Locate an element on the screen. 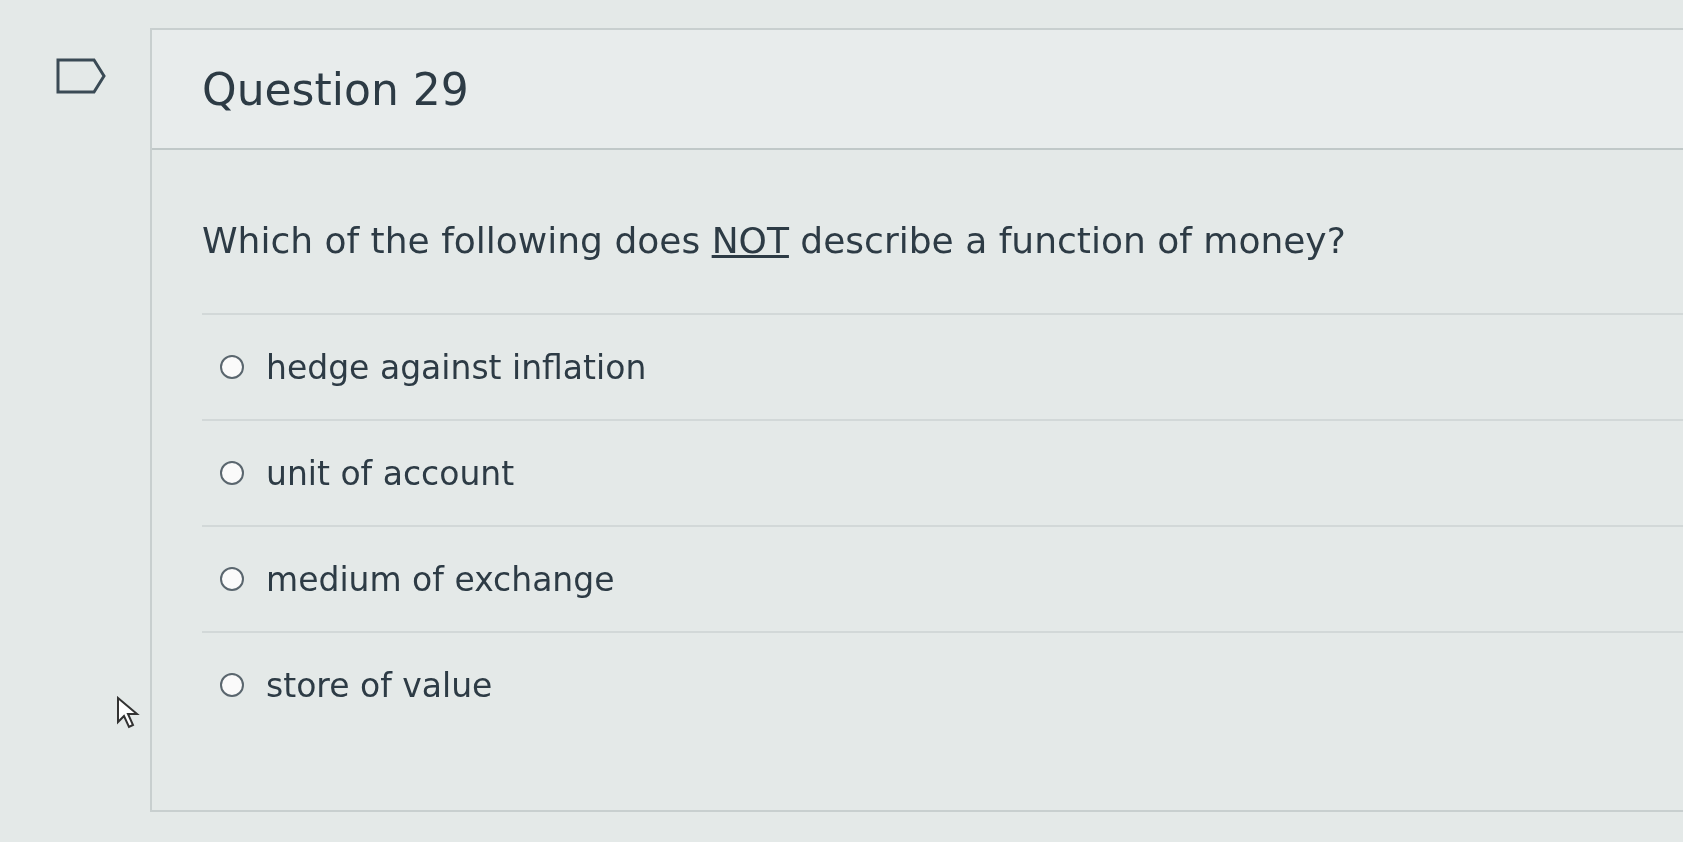  answer-option: hedge against inflation is located at coordinates (456, 367).